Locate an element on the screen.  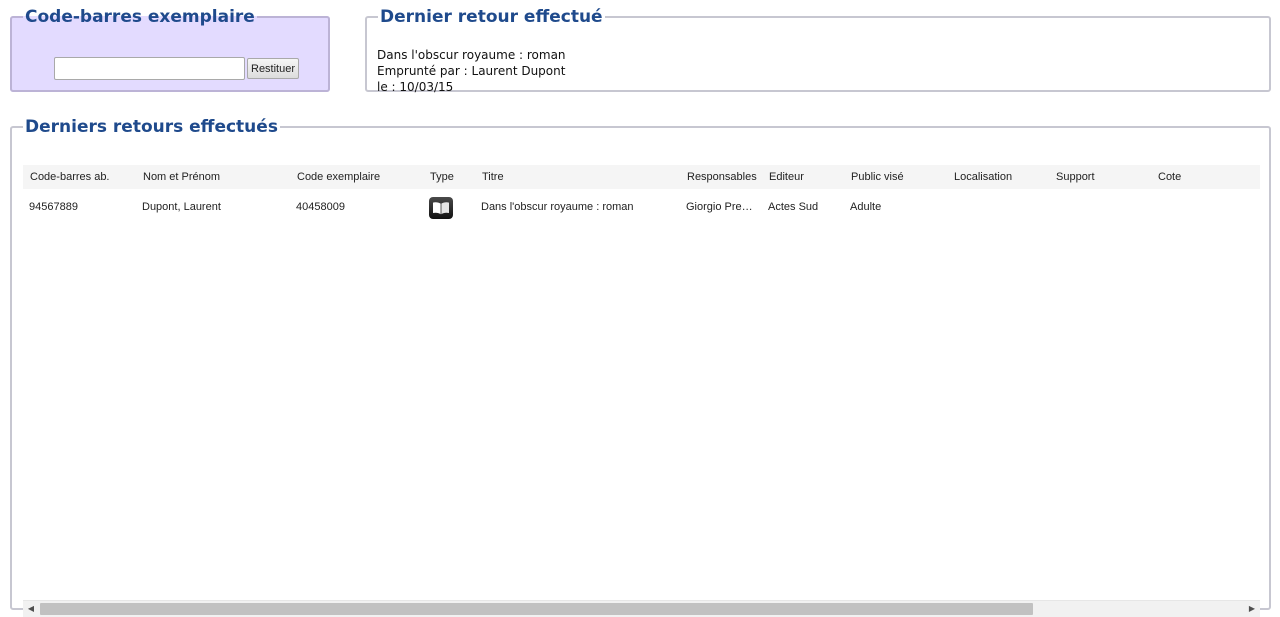
last-return-title-line: Dans l'obscur royaume : roman is located at coordinates (471, 55).